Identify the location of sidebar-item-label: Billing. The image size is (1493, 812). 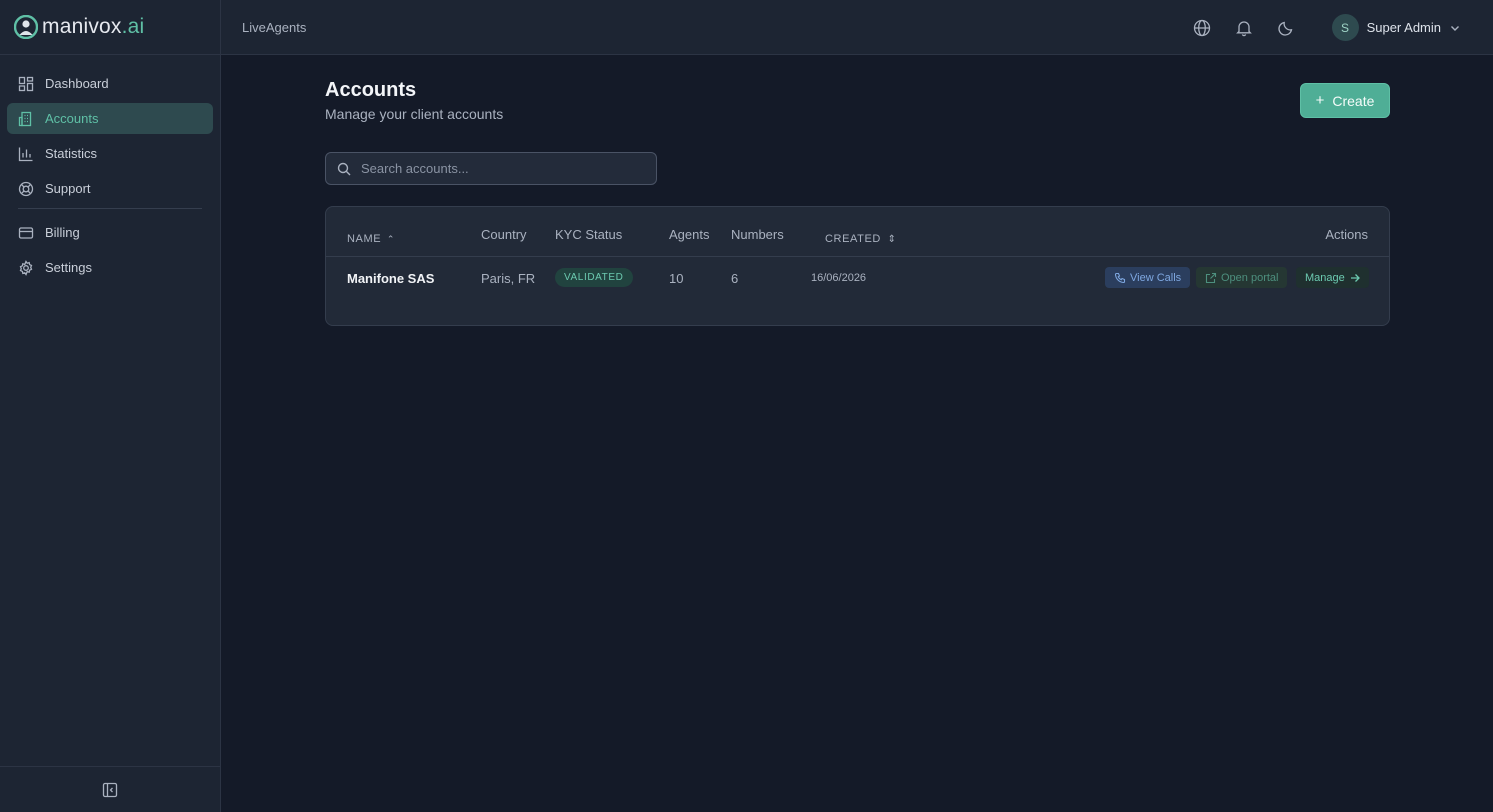
(62, 232).